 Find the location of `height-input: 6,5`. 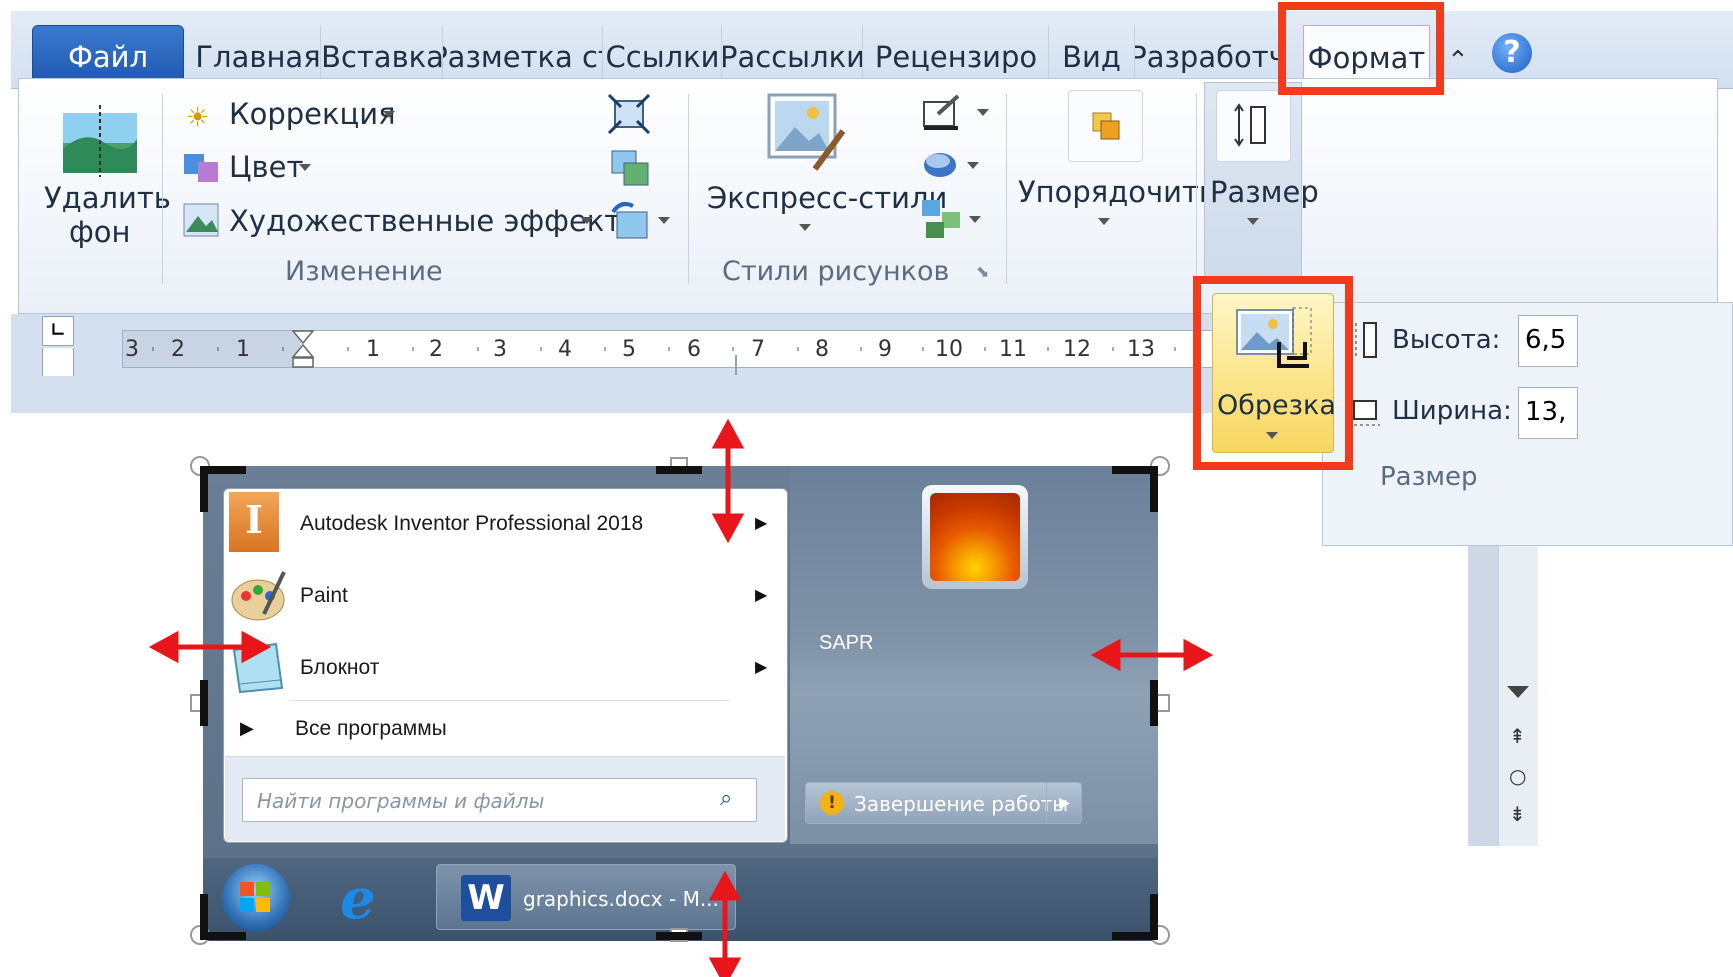

height-input: 6,5 is located at coordinates (1548, 341).